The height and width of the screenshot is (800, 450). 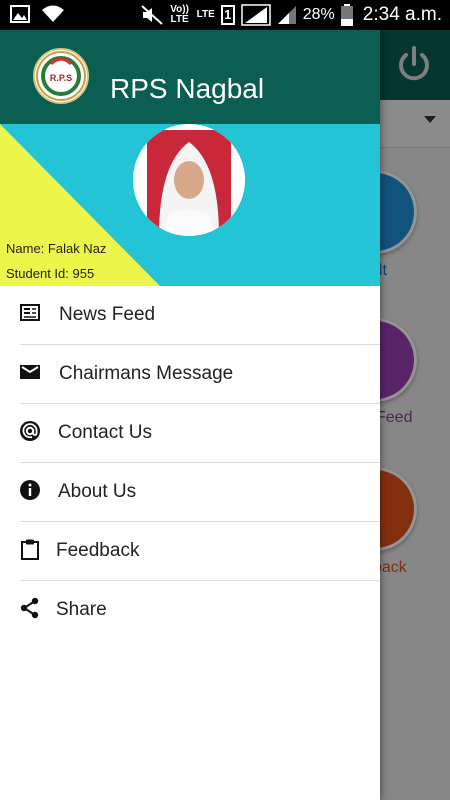 What do you see at coordinates (151, 15) in the screenshot?
I see `mute-icon` at bounding box center [151, 15].